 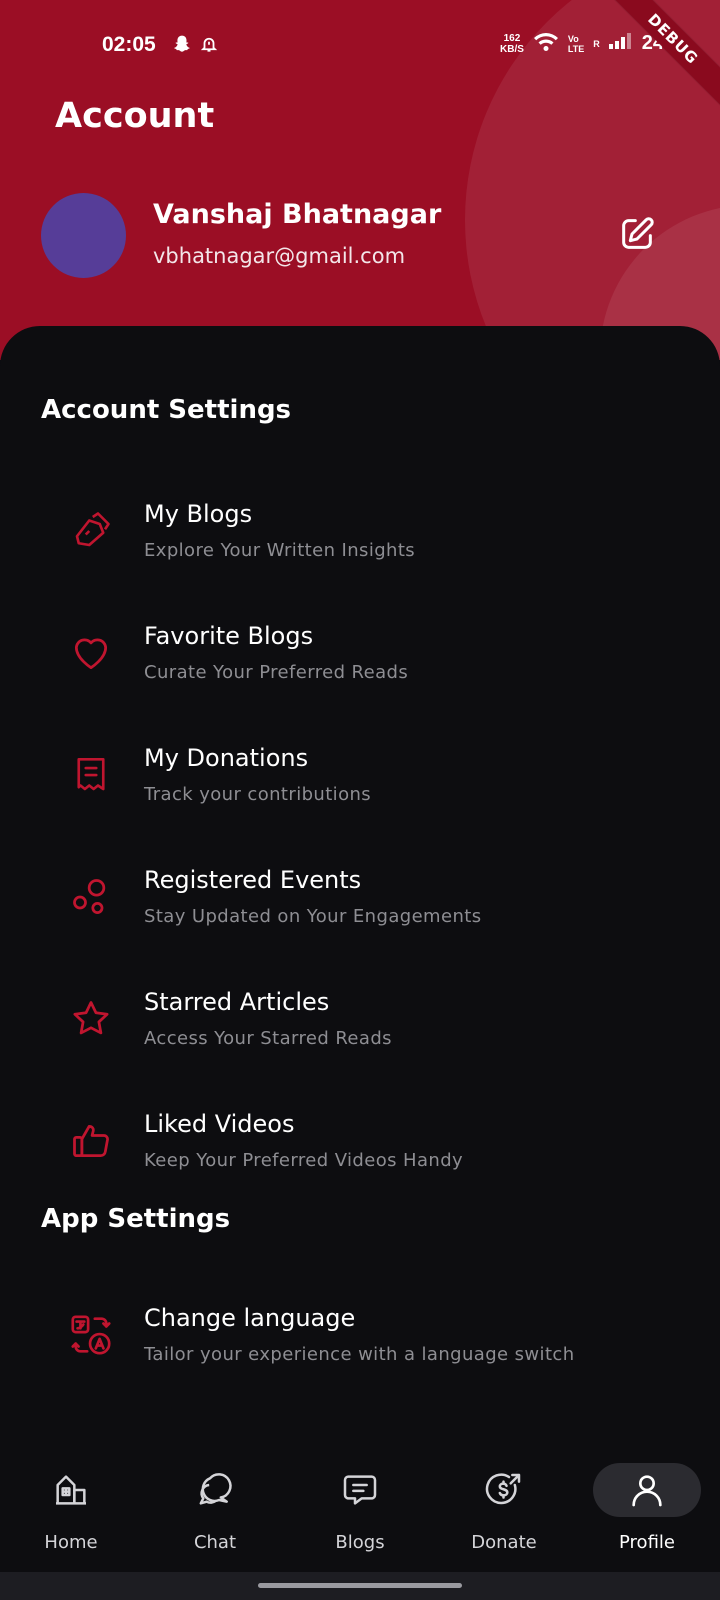 What do you see at coordinates (313, 916) in the screenshot?
I see `menu-item-subtitle: Stay Updated on Your Engagements` at bounding box center [313, 916].